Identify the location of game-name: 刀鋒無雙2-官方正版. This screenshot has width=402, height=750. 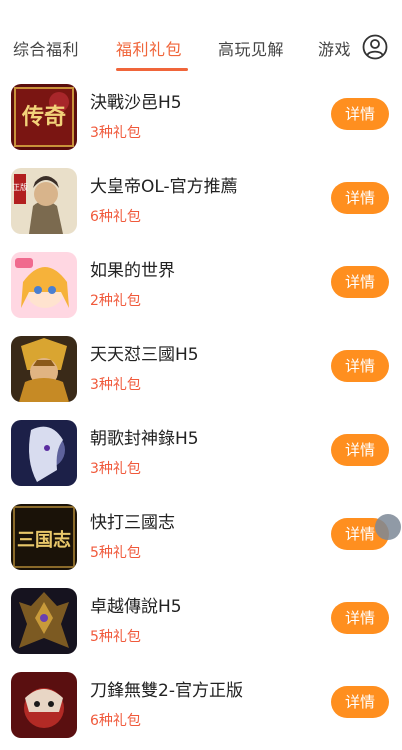
(166, 691).